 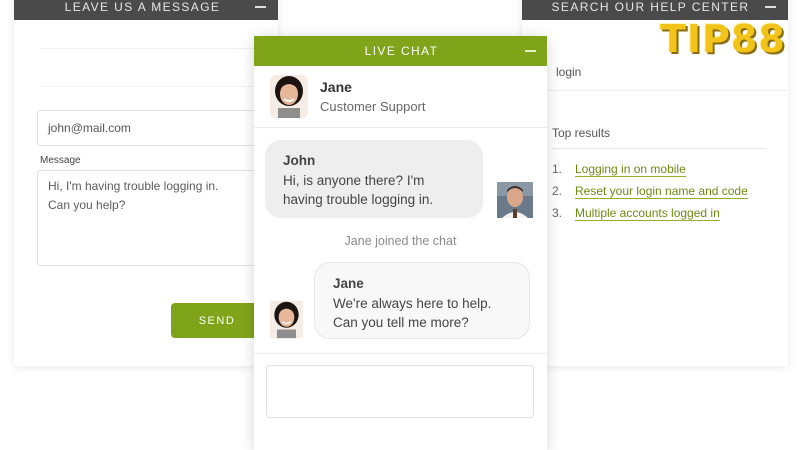 I want to click on agent-role: Customer Support, so click(x=373, y=106).